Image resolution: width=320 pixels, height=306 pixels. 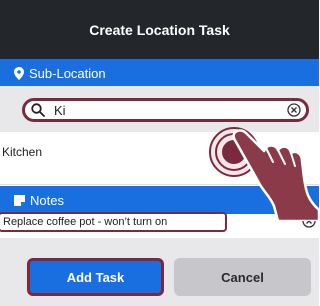 What do you see at coordinates (67, 73) in the screenshot?
I see `sub-location-label: Sub-Location` at bounding box center [67, 73].